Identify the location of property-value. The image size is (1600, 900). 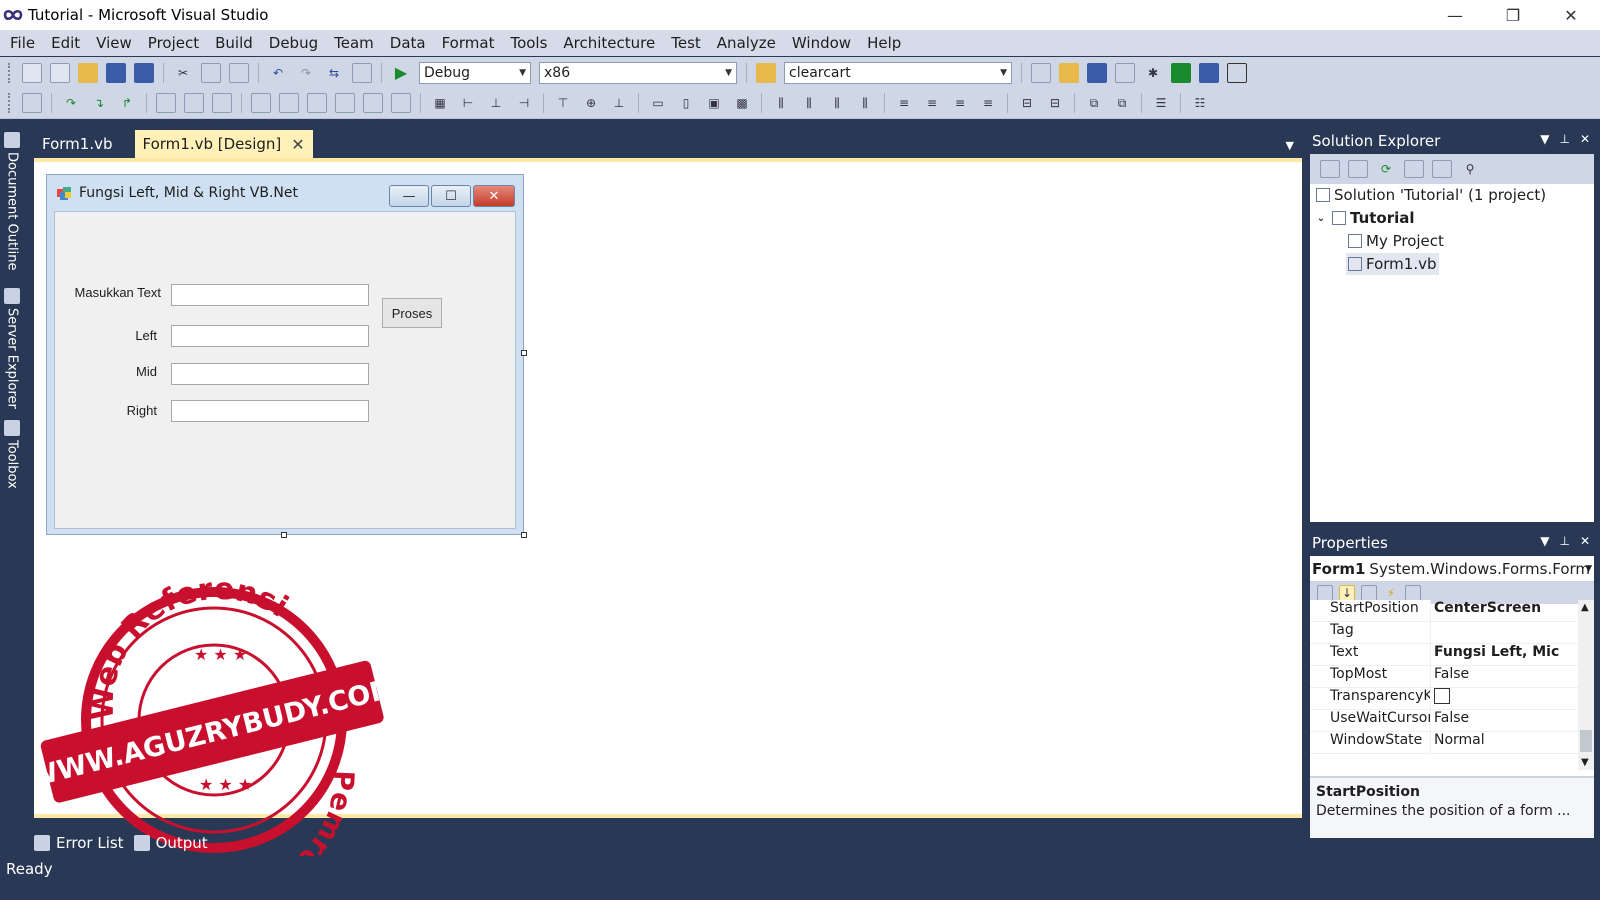
(1505, 698).